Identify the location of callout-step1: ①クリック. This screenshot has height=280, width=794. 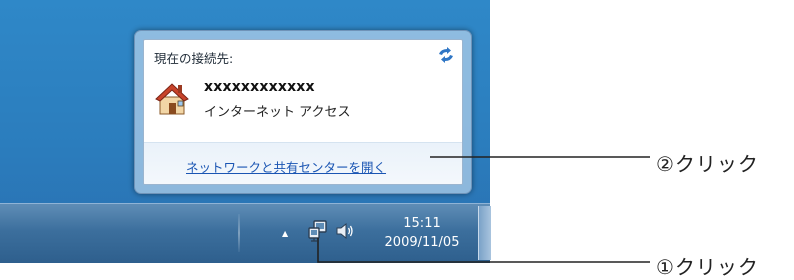
(707, 267).